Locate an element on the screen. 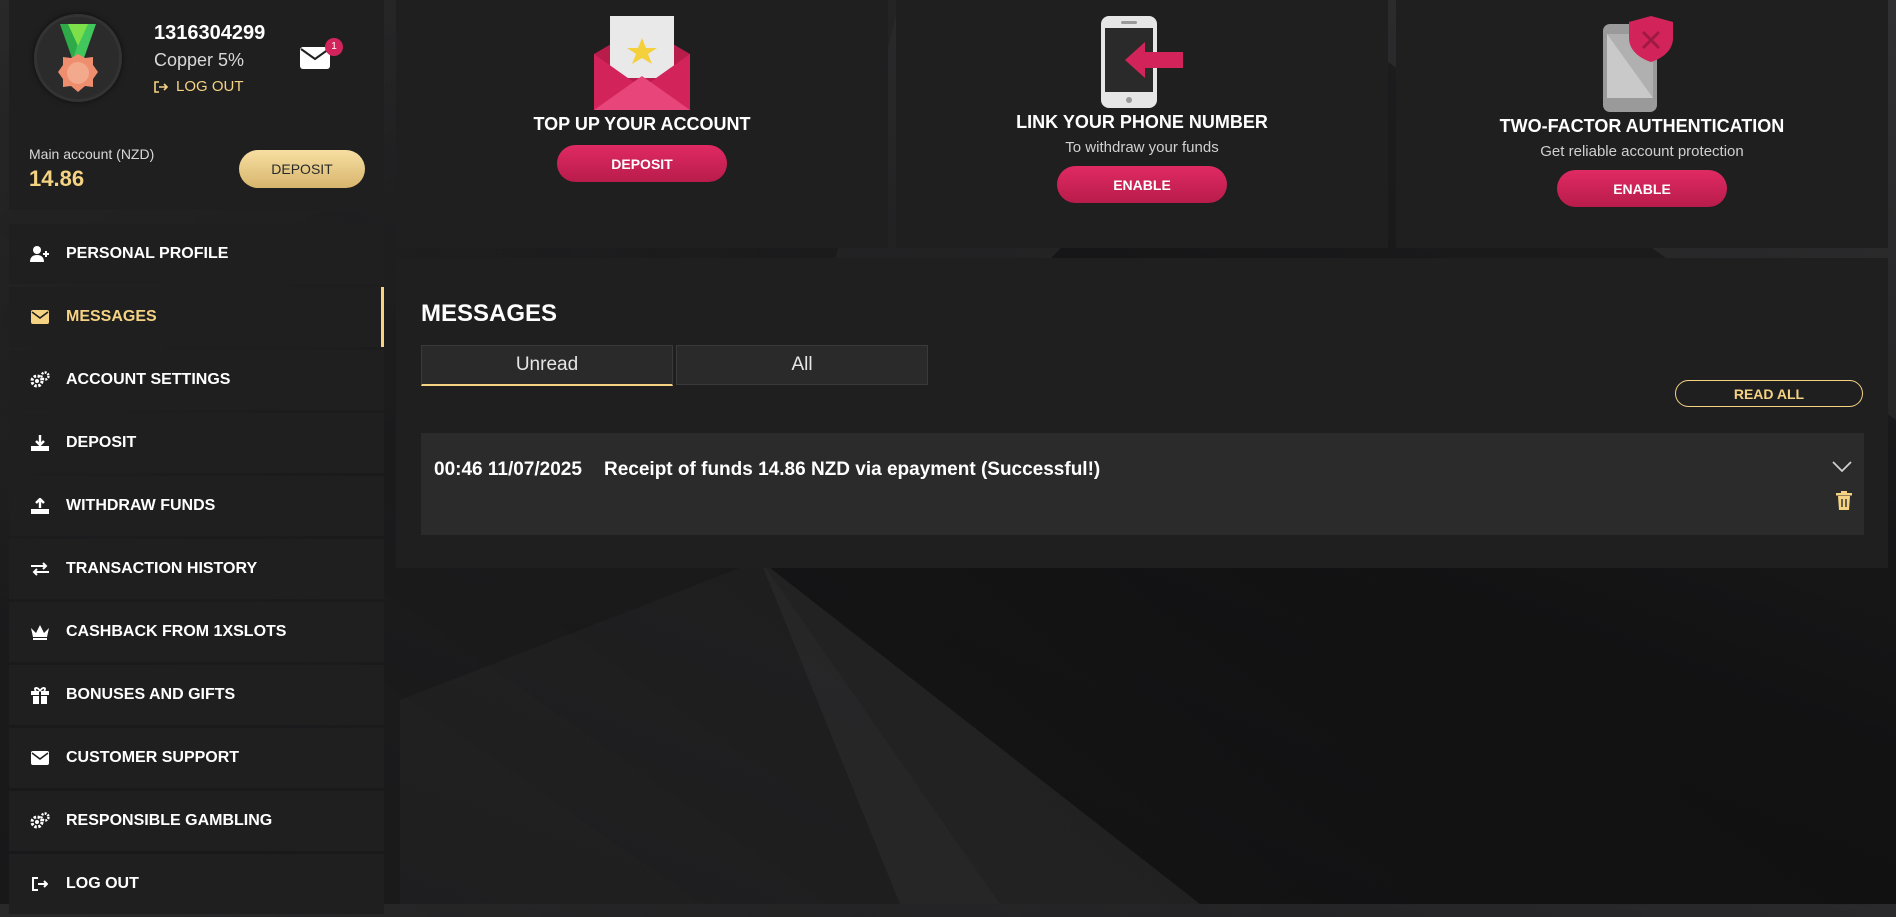 The width and height of the screenshot is (1896, 917). card-title: LINK YOUR PHONE NUMBER is located at coordinates (1142, 122).